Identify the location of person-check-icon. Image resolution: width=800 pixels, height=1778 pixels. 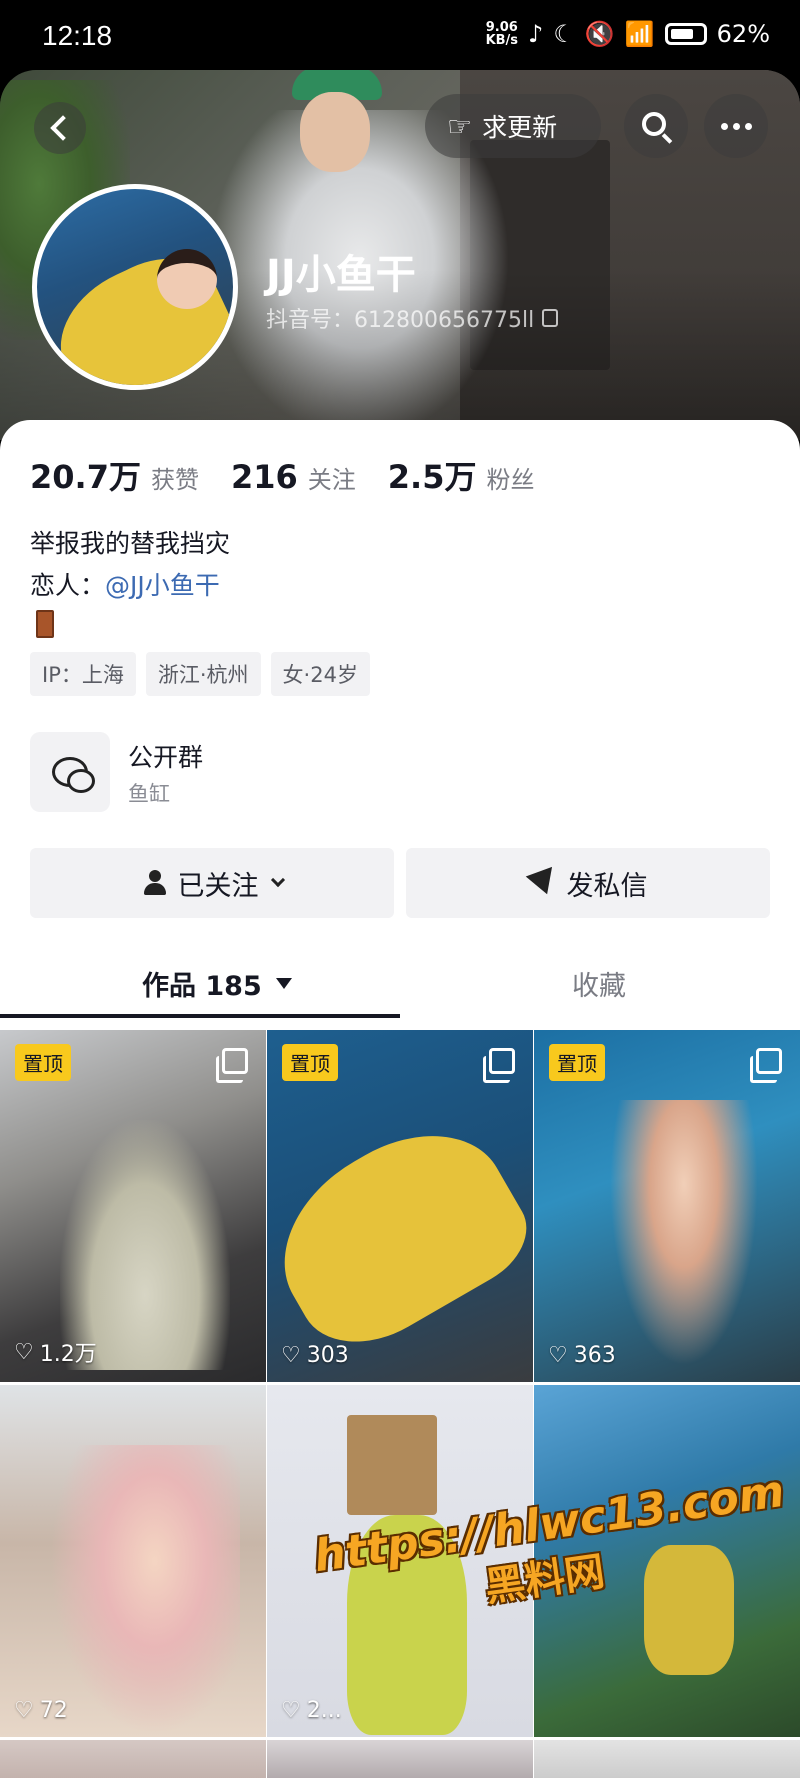
(155, 883).